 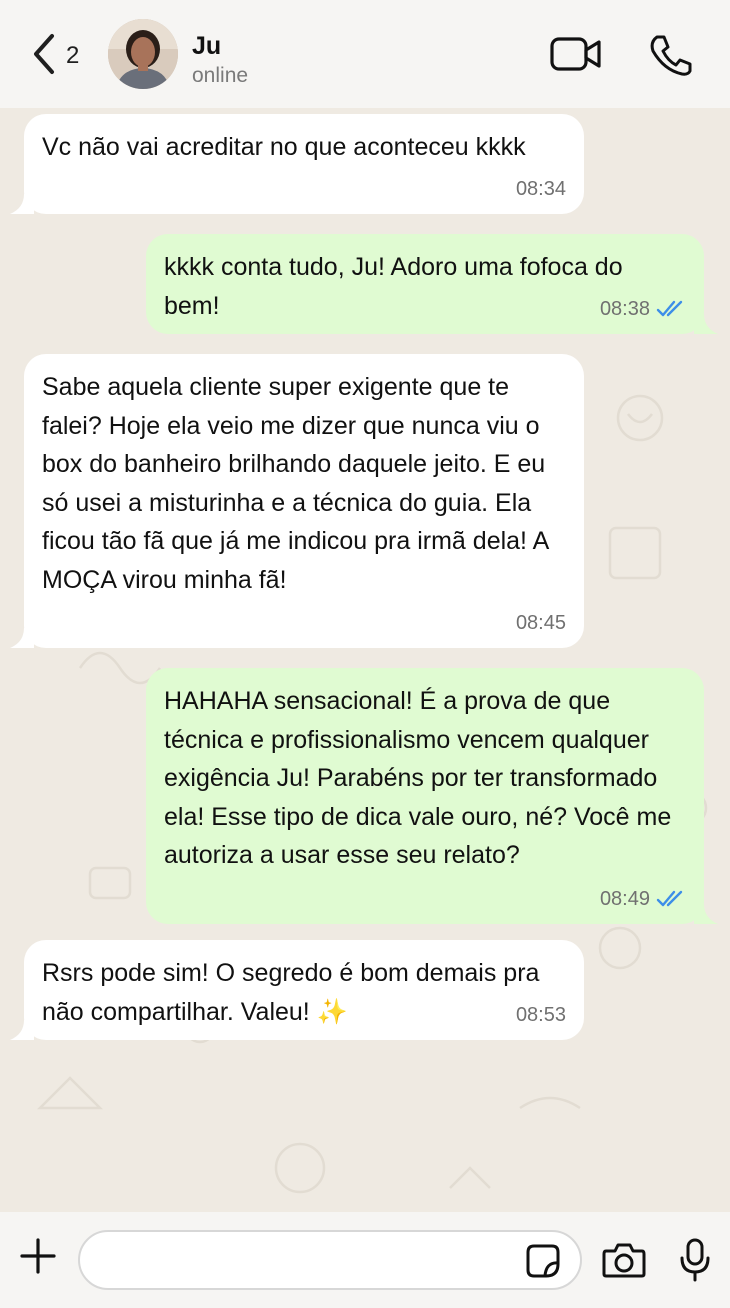 I want to click on camera-icon, so click(x=624, y=1260).